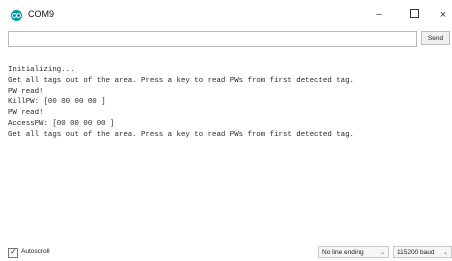 Image resolution: width=452 pixels, height=261 pixels. Describe the element at coordinates (57, 102) in the screenshot. I see `output-line: KillPW: [00 00 00 00 ]` at that location.